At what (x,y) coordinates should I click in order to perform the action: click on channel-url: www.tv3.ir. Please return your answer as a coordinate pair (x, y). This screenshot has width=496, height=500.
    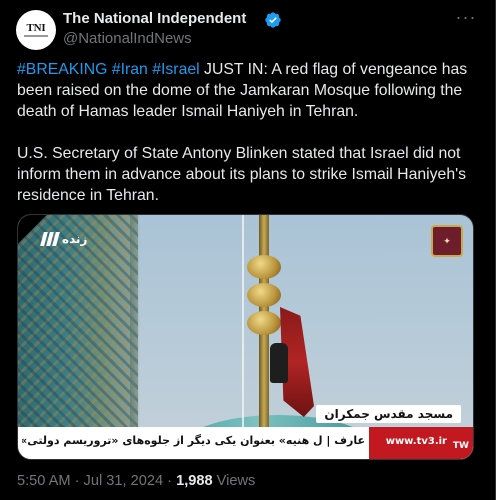
    Looking at the image, I should click on (416, 441).